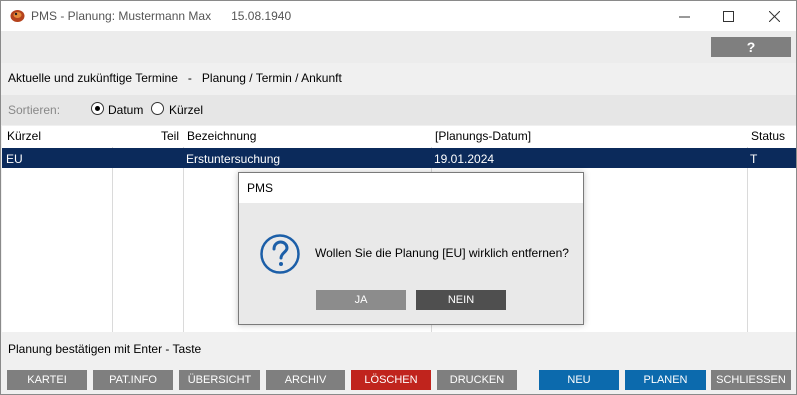 The width and height of the screenshot is (797, 395). I want to click on sort-kuerzel-label: Kürzel, so click(186, 110).